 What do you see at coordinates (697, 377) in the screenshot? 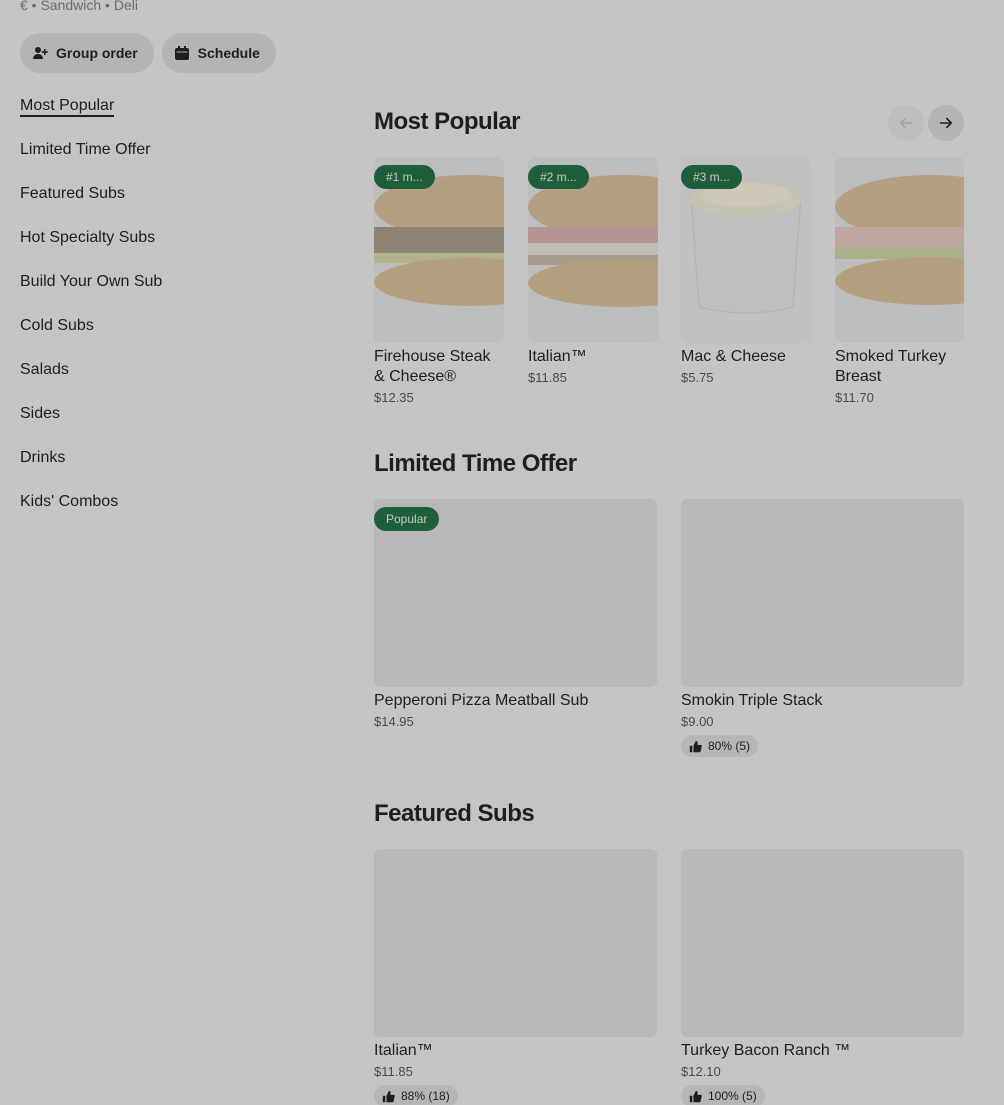
I see `product-price: $5.75` at bounding box center [697, 377].